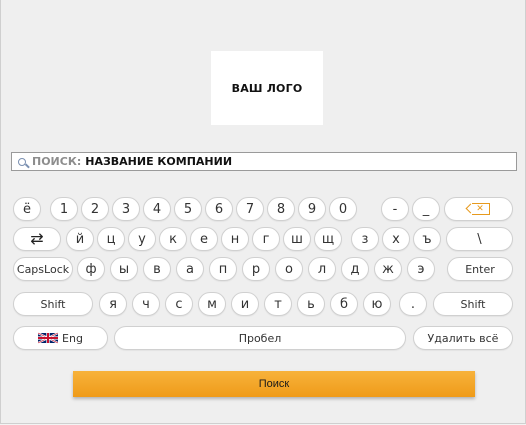  I want to click on key-kh: х, so click(396, 239).